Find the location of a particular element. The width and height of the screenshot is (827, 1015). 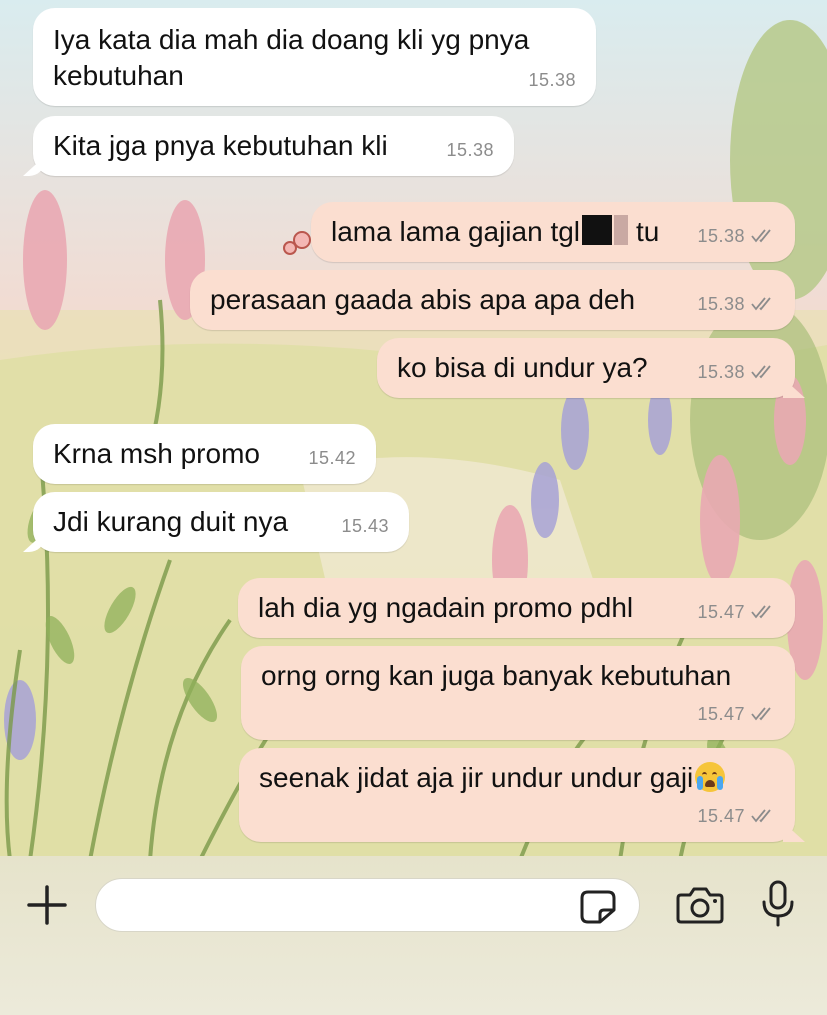

message-bubble-incoming: Kita jga pnya kebutuhan kli 15.38 is located at coordinates (273, 146).